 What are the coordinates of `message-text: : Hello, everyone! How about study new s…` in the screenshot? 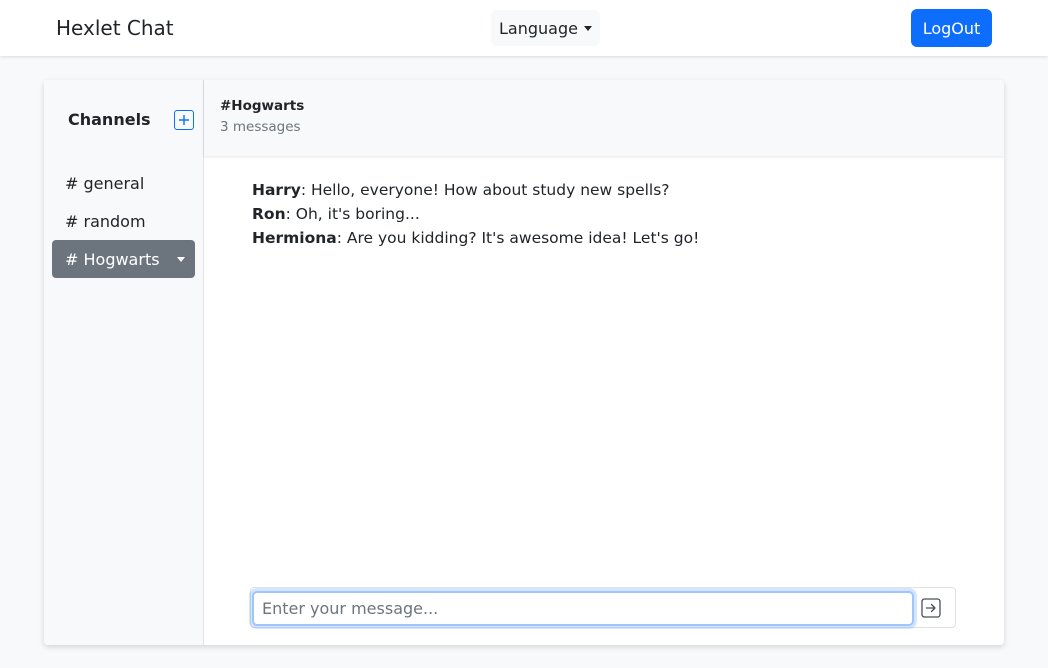 It's located at (485, 190).